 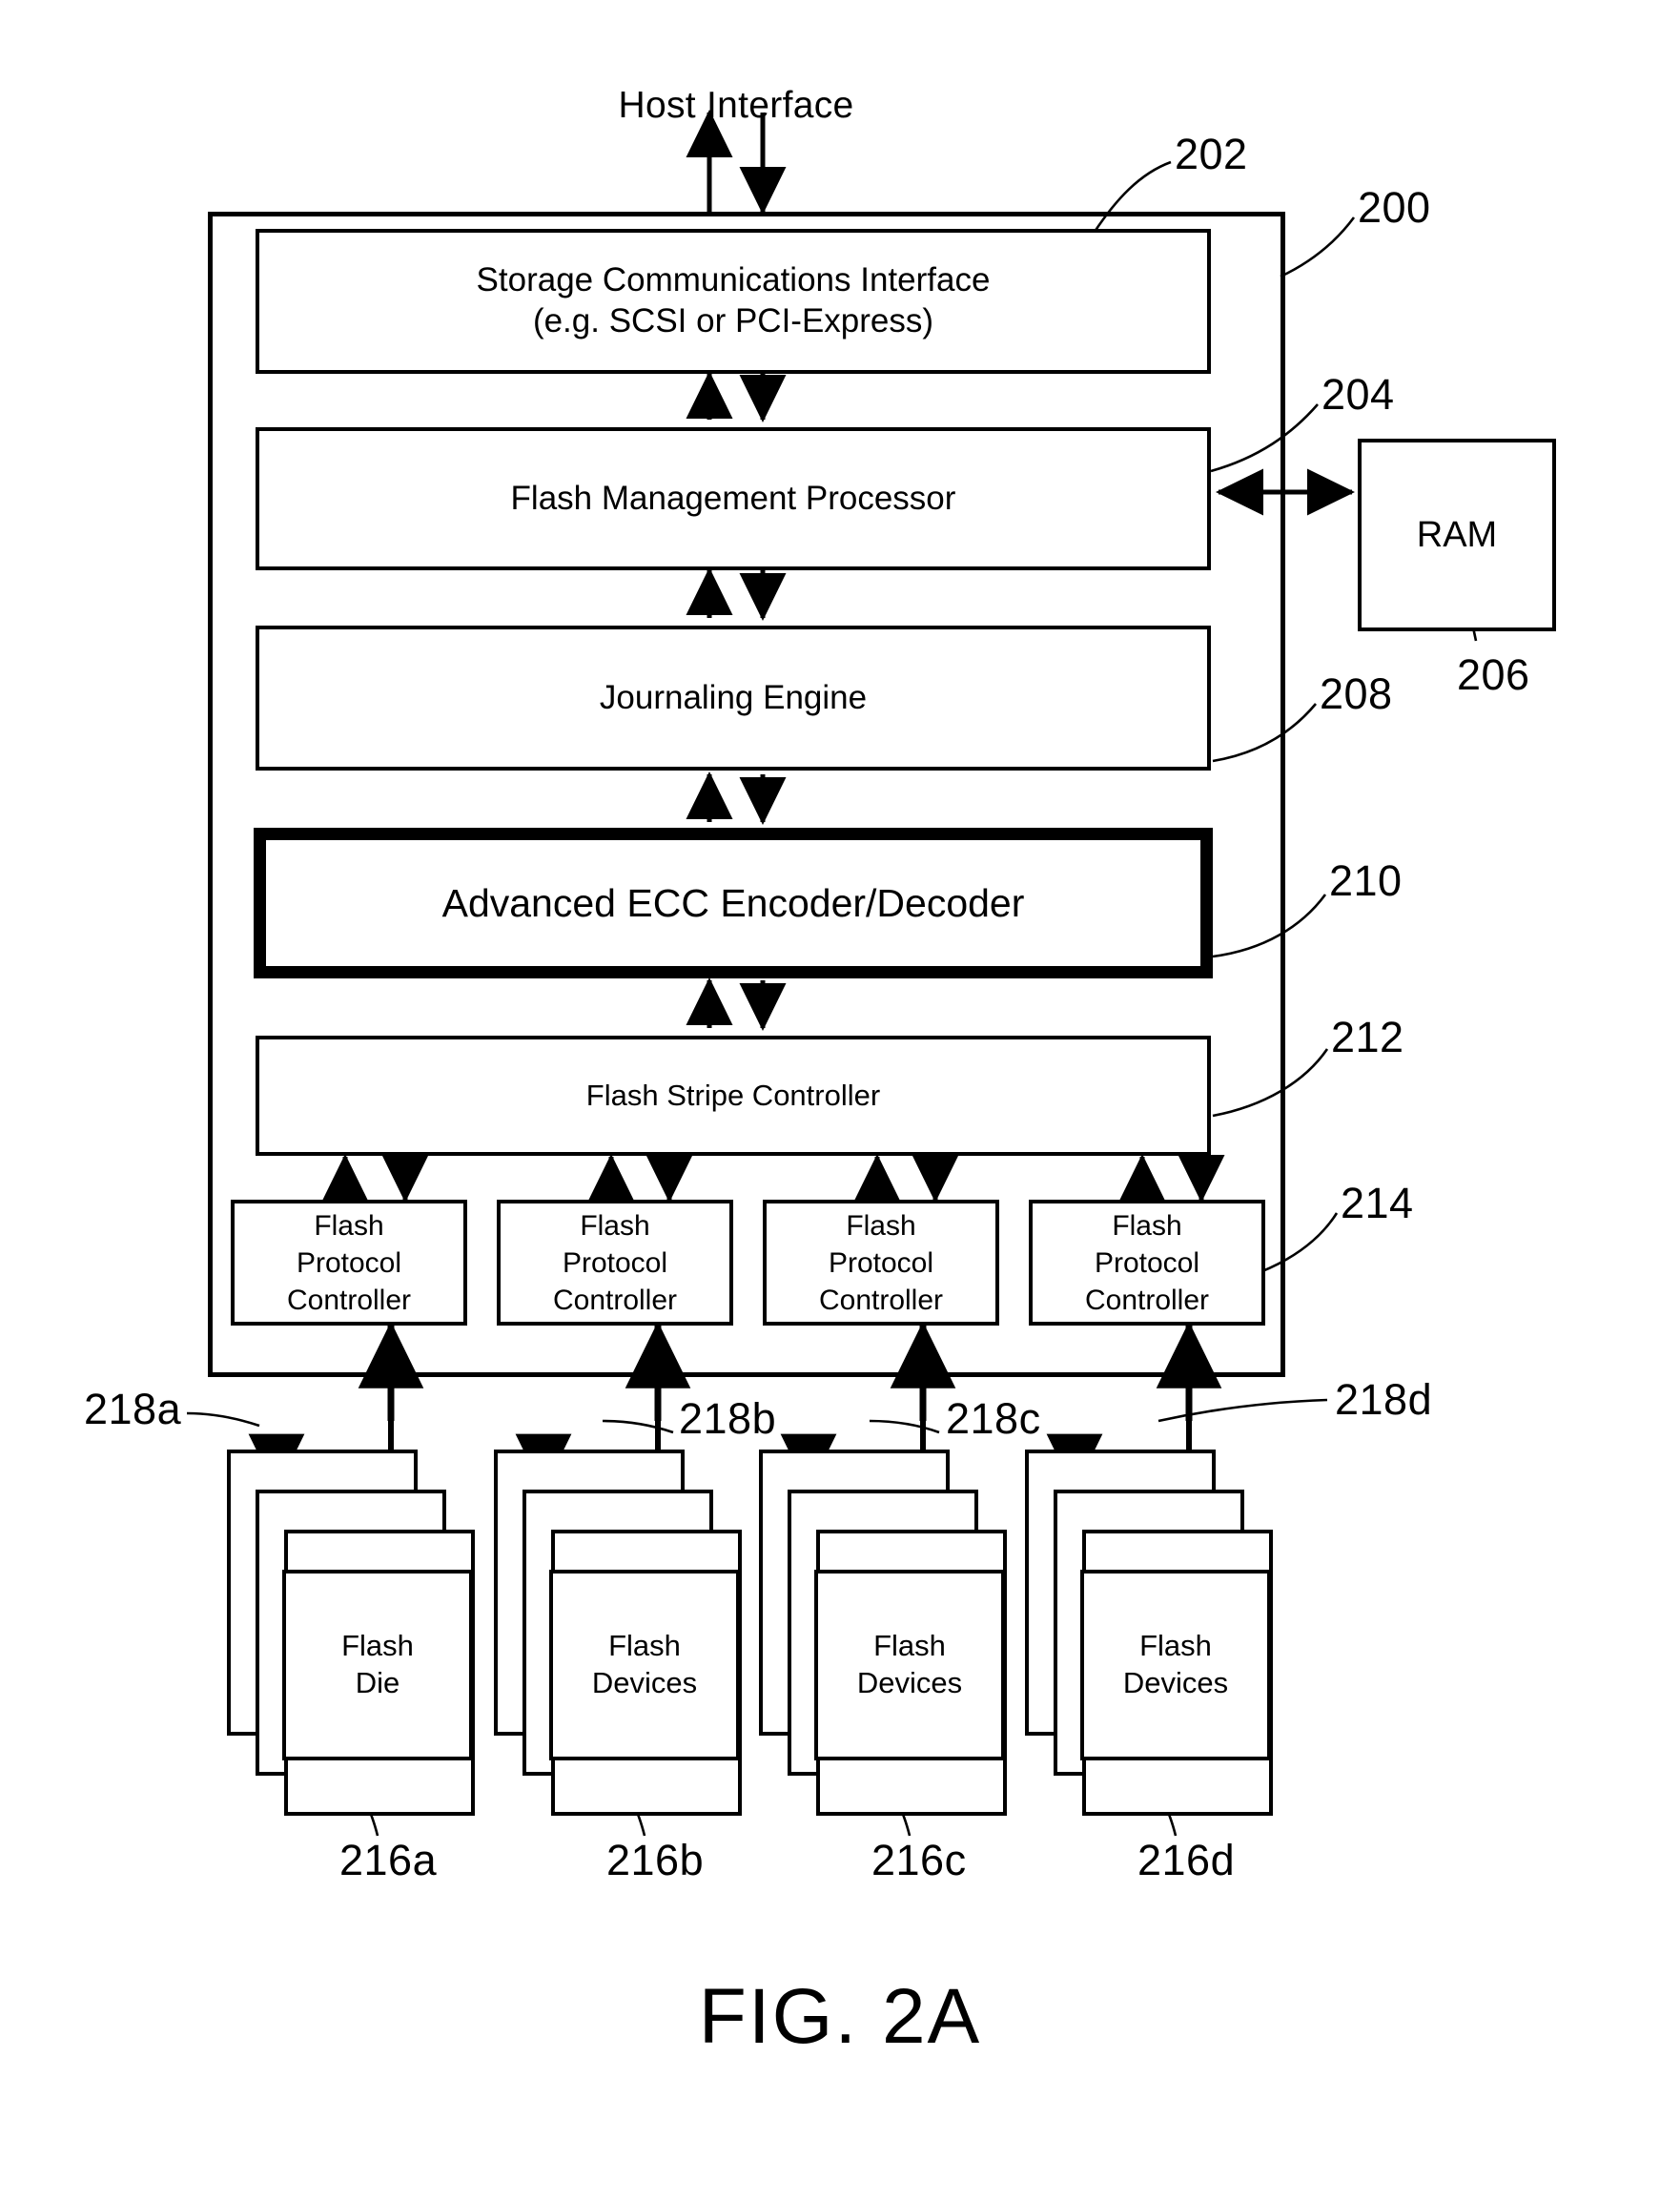 I want to click on ref-200: 200, so click(x=1394, y=207).